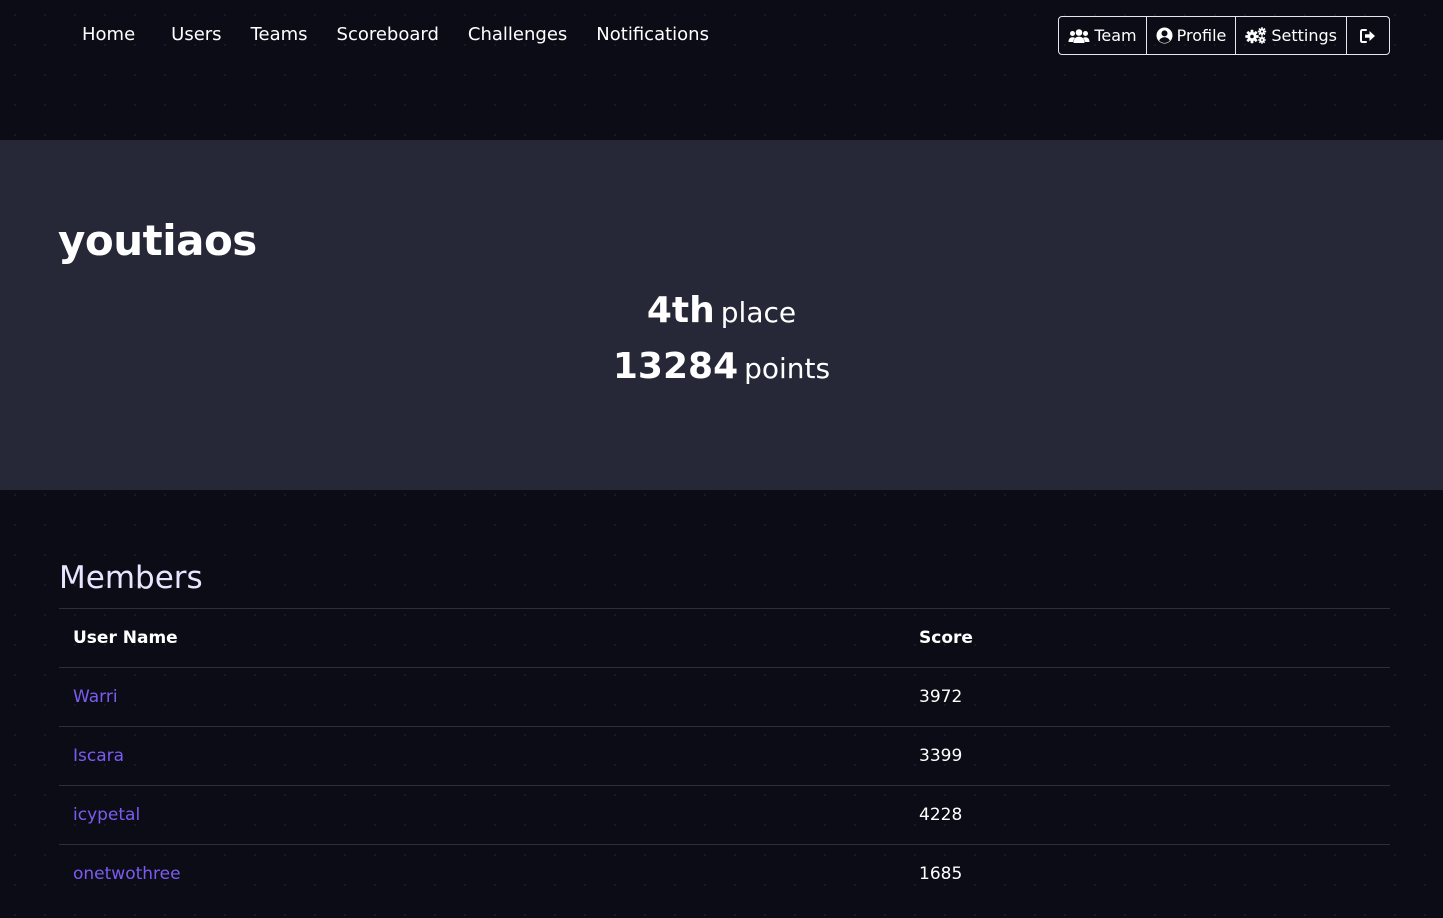  What do you see at coordinates (489, 697) in the screenshot?
I see `member-name-cell: Warri` at bounding box center [489, 697].